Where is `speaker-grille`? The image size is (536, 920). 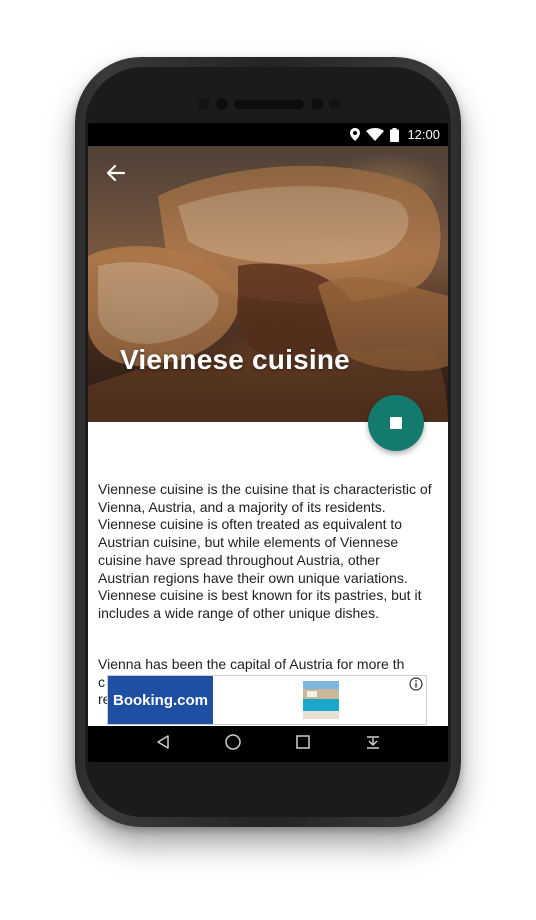 speaker-grille is located at coordinates (269, 104).